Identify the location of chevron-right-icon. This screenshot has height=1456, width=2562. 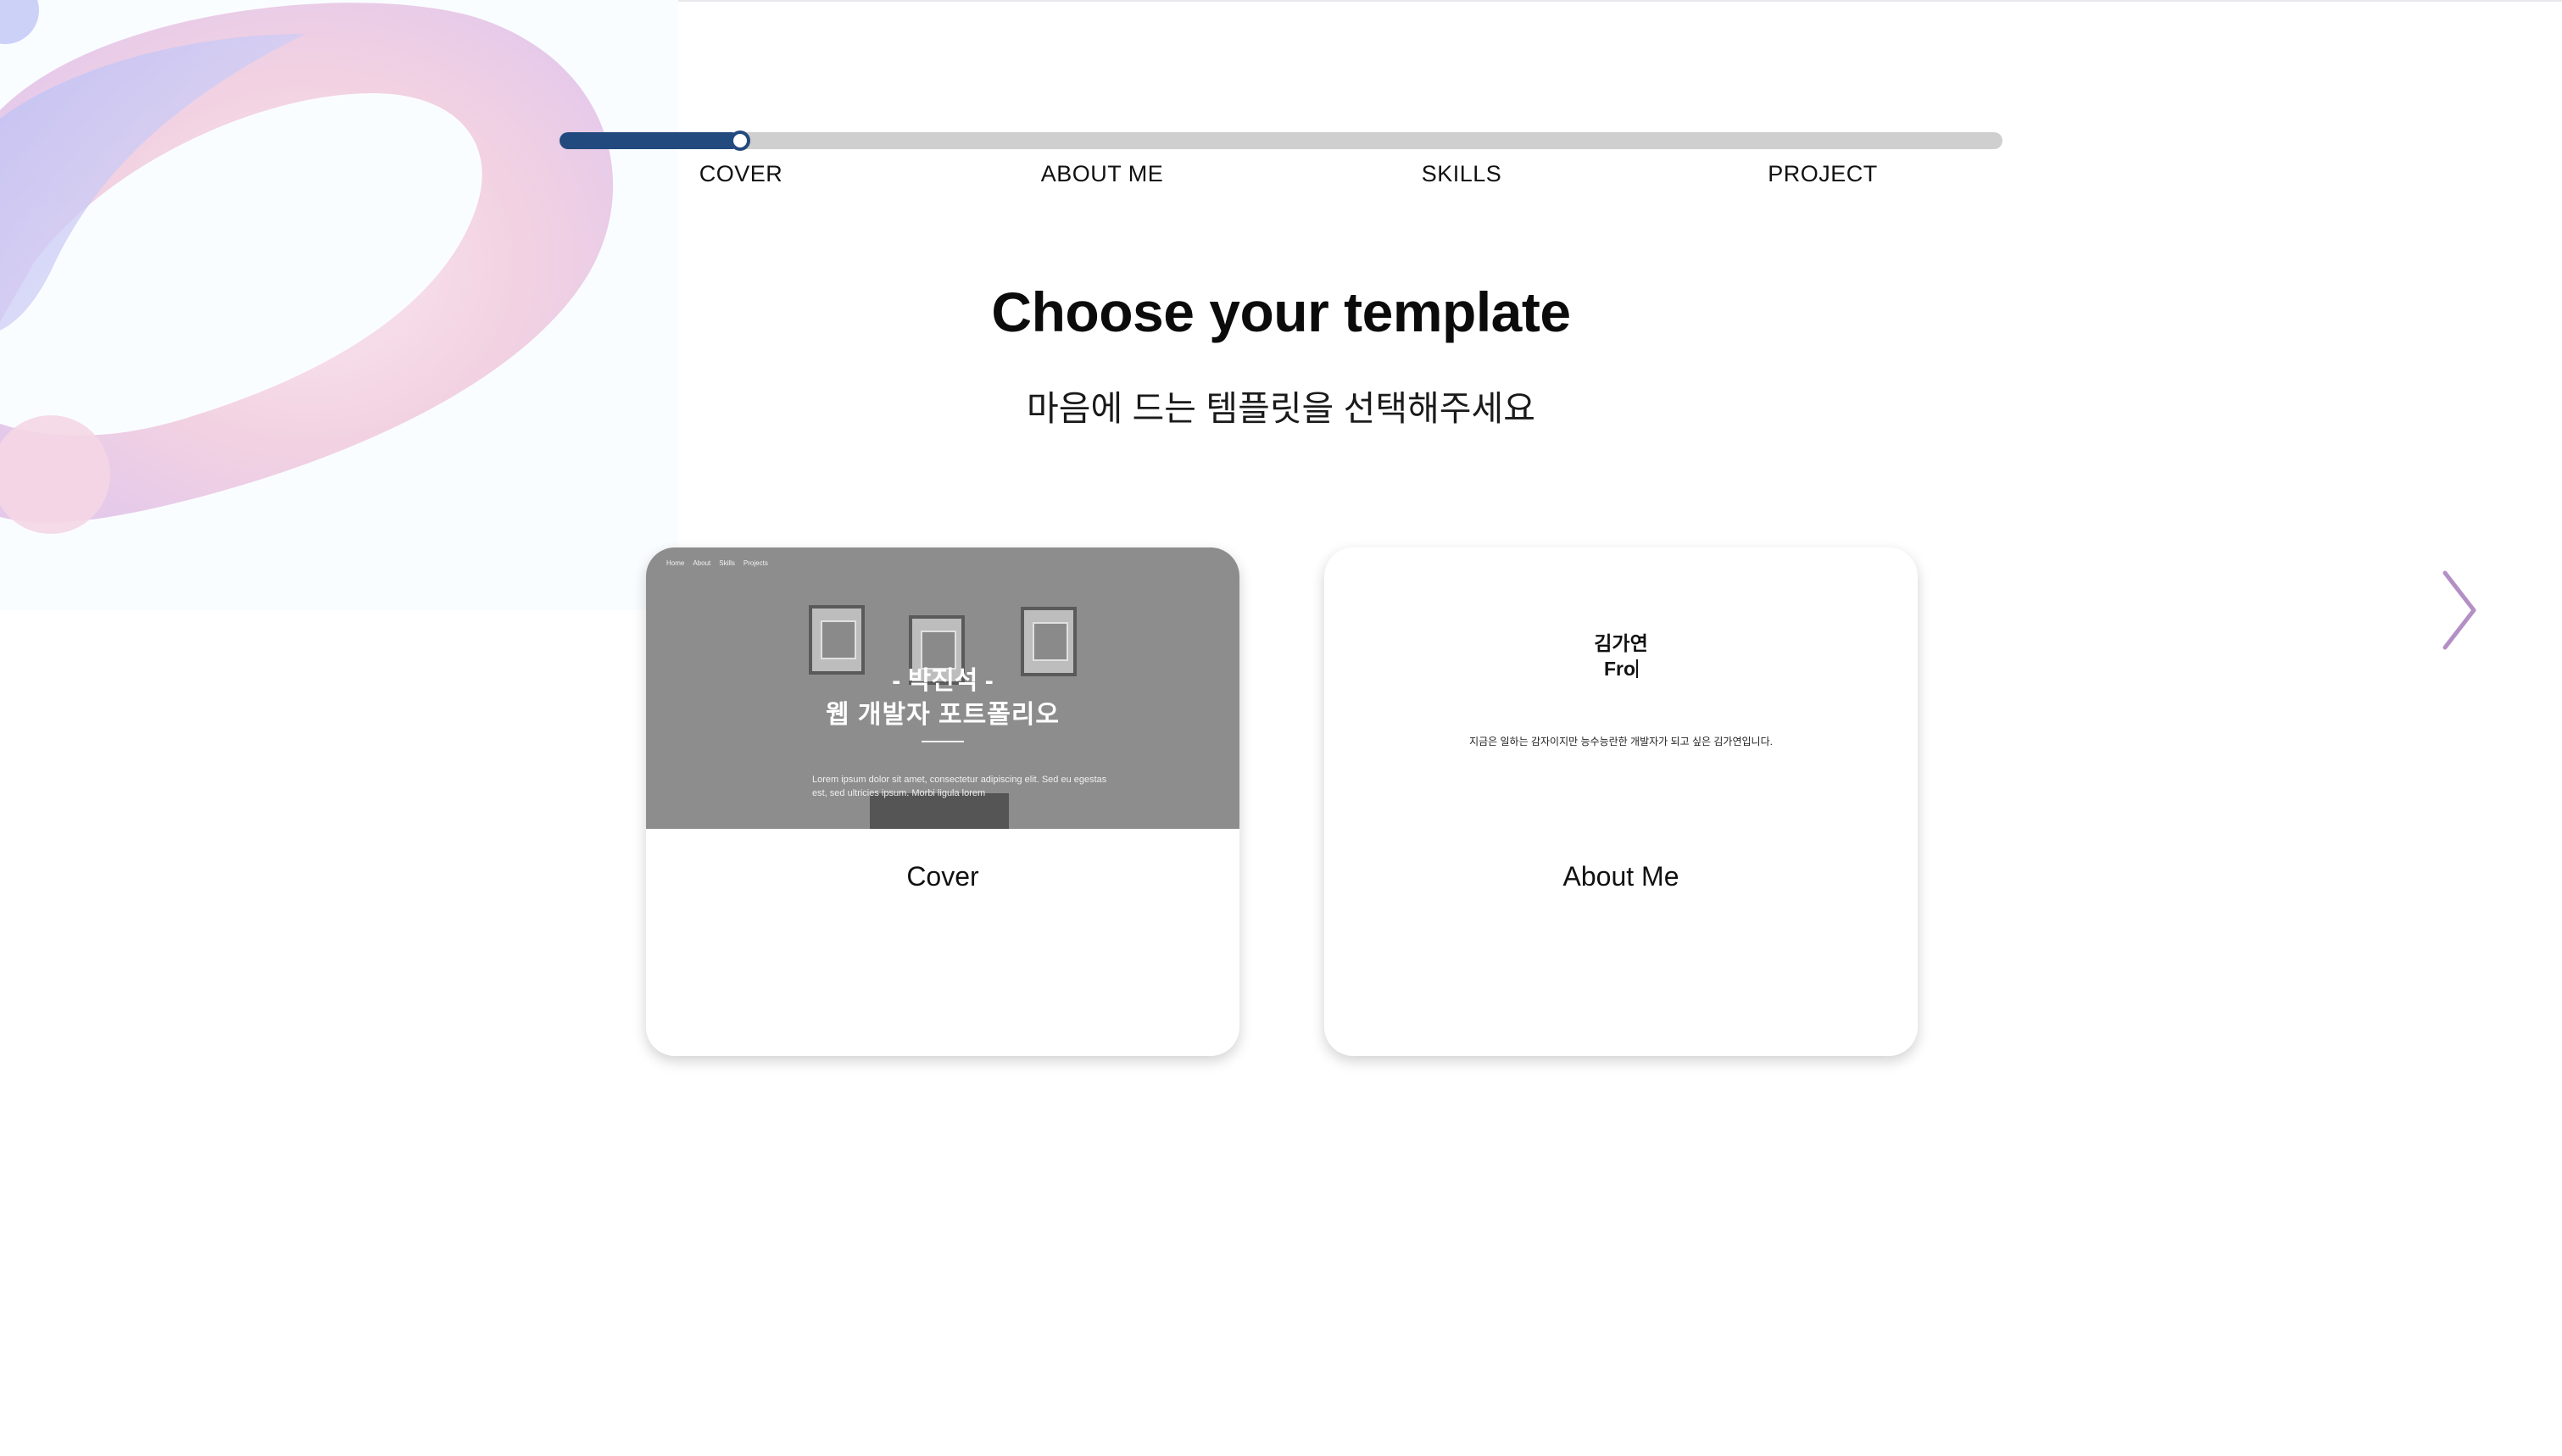
(2459, 611).